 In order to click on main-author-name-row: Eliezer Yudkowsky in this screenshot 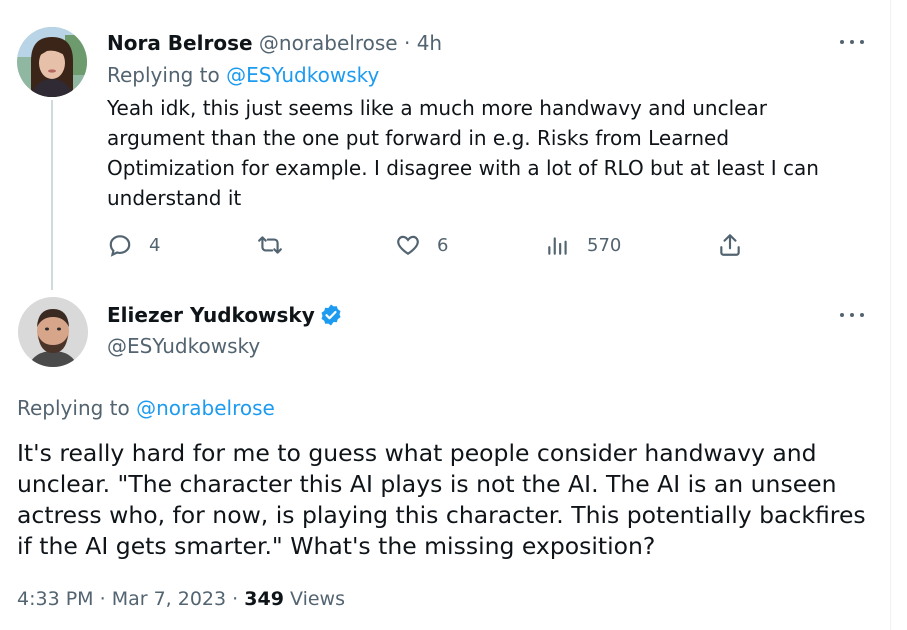, I will do `click(225, 315)`.